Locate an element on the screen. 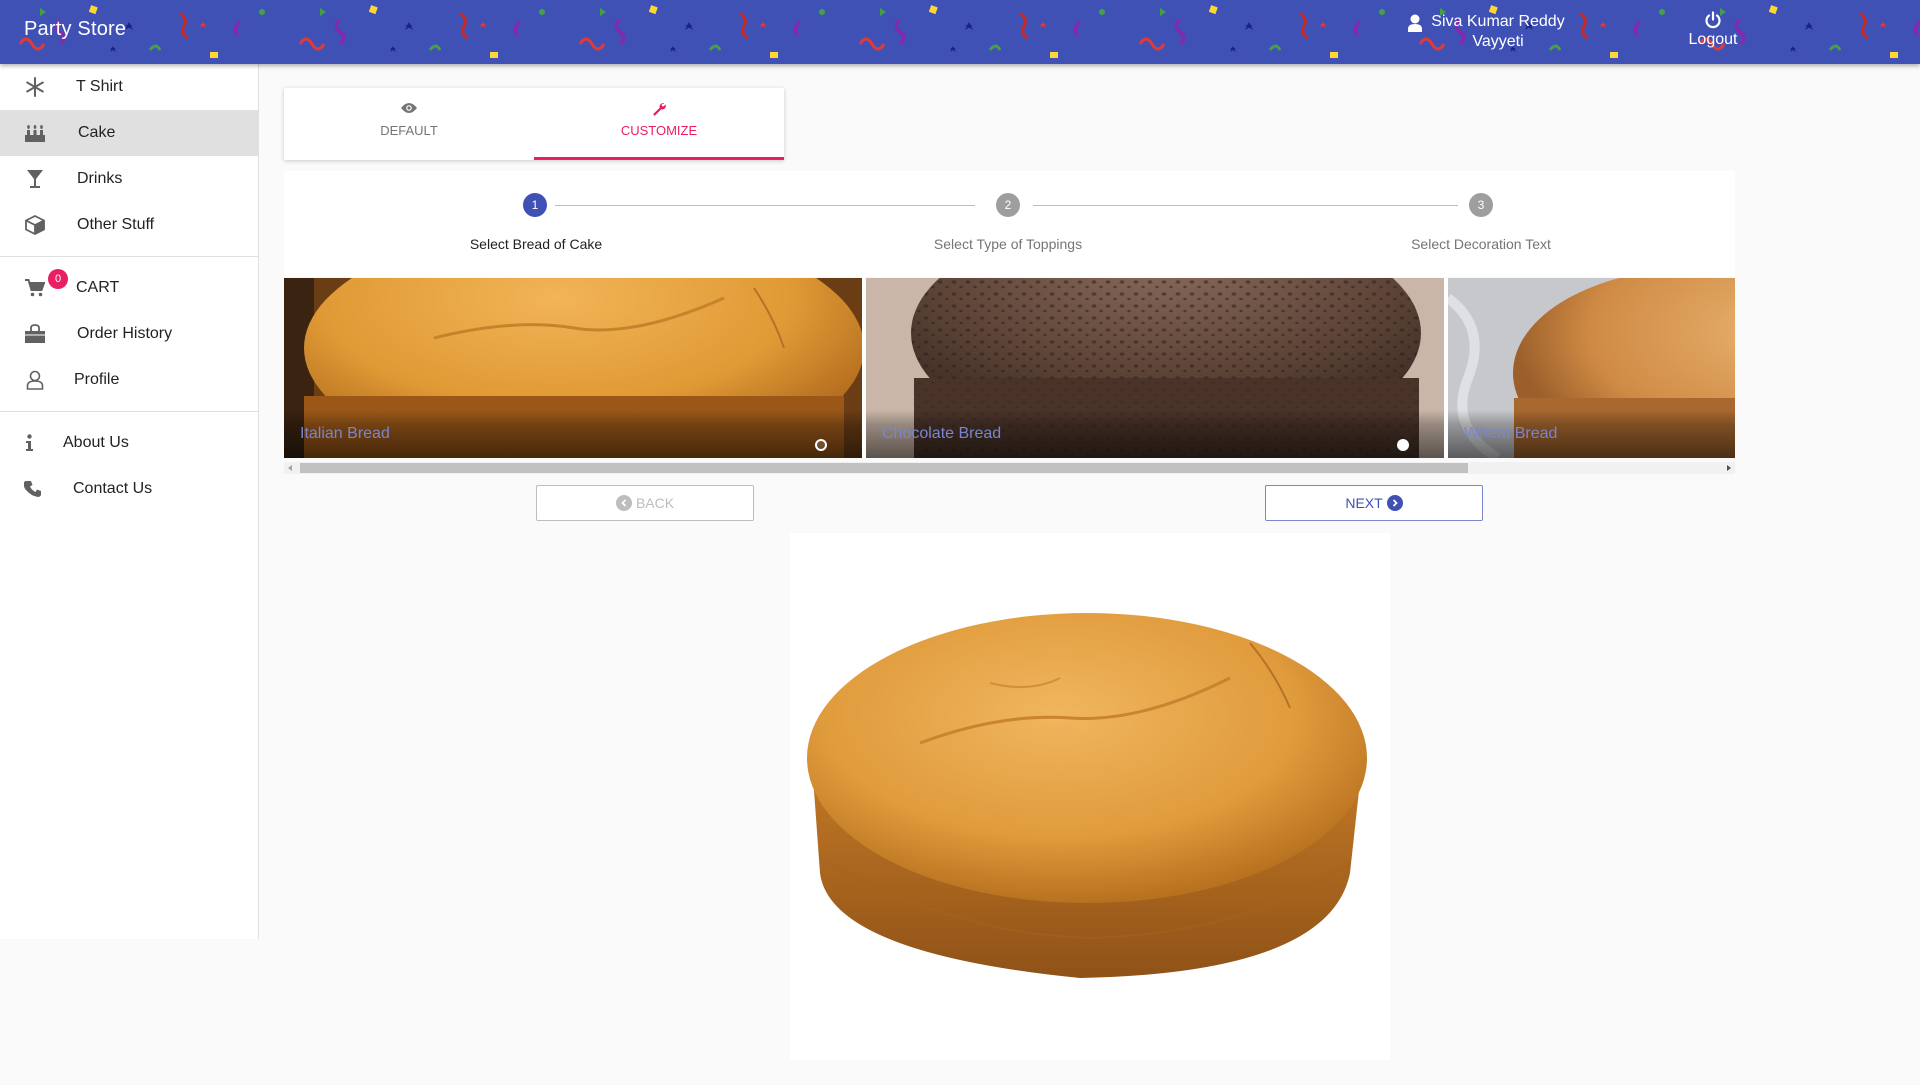  bread-title: Chocolate Bread is located at coordinates (942, 433).